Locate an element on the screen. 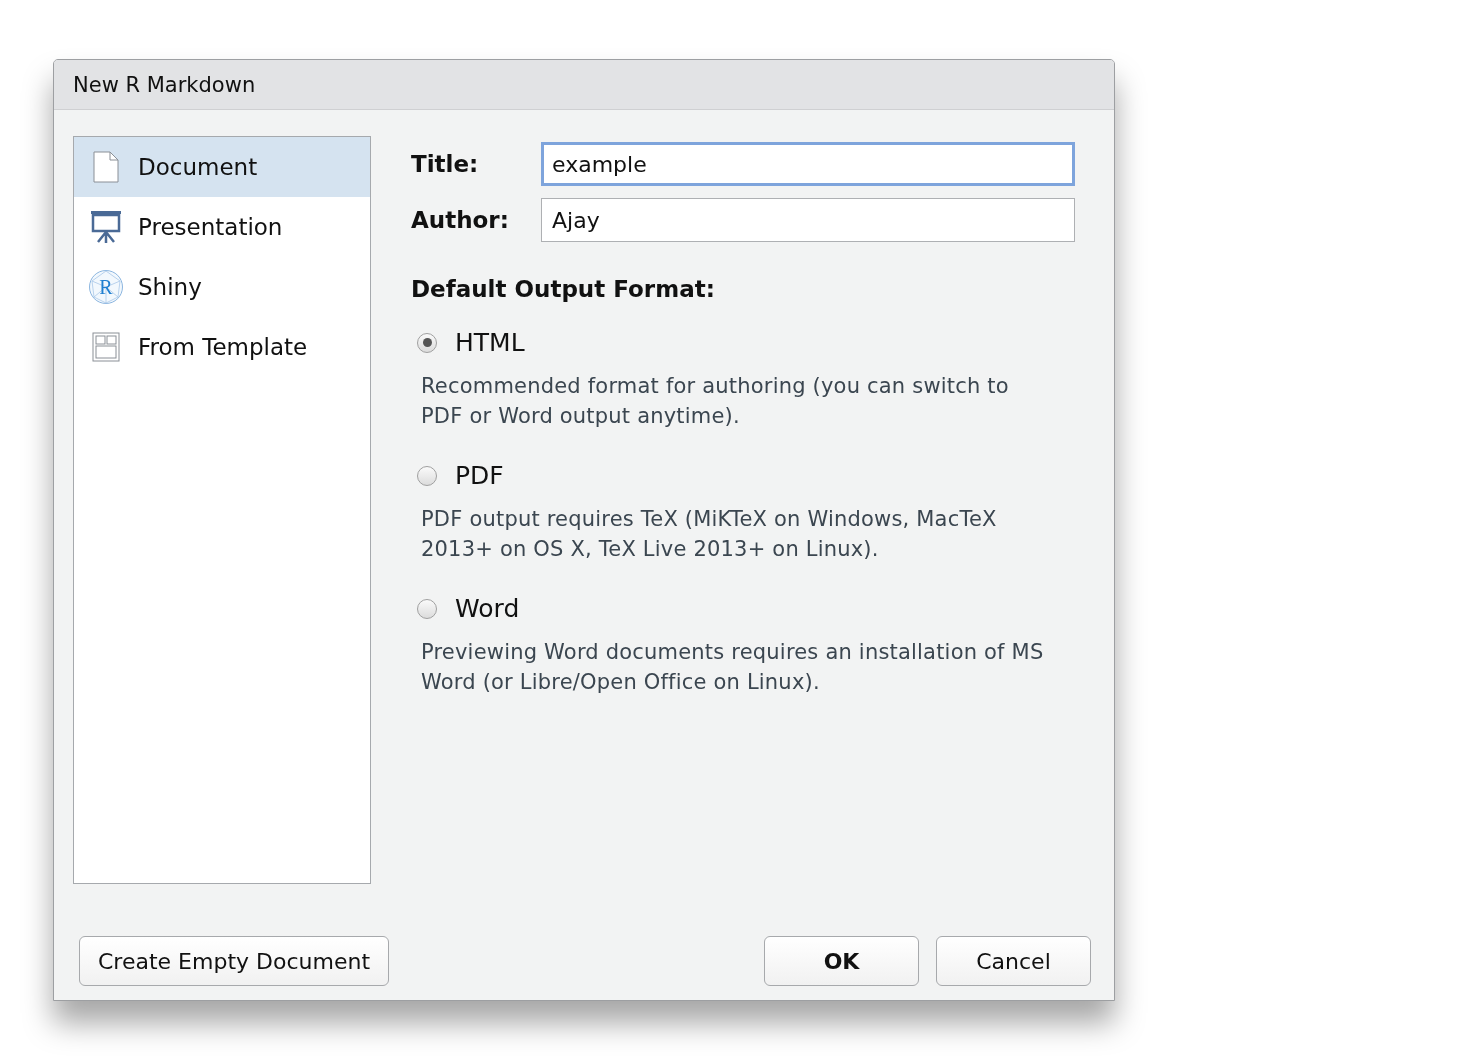 The height and width of the screenshot is (1062, 1476). sidebar-item: From Template is located at coordinates (222, 347).